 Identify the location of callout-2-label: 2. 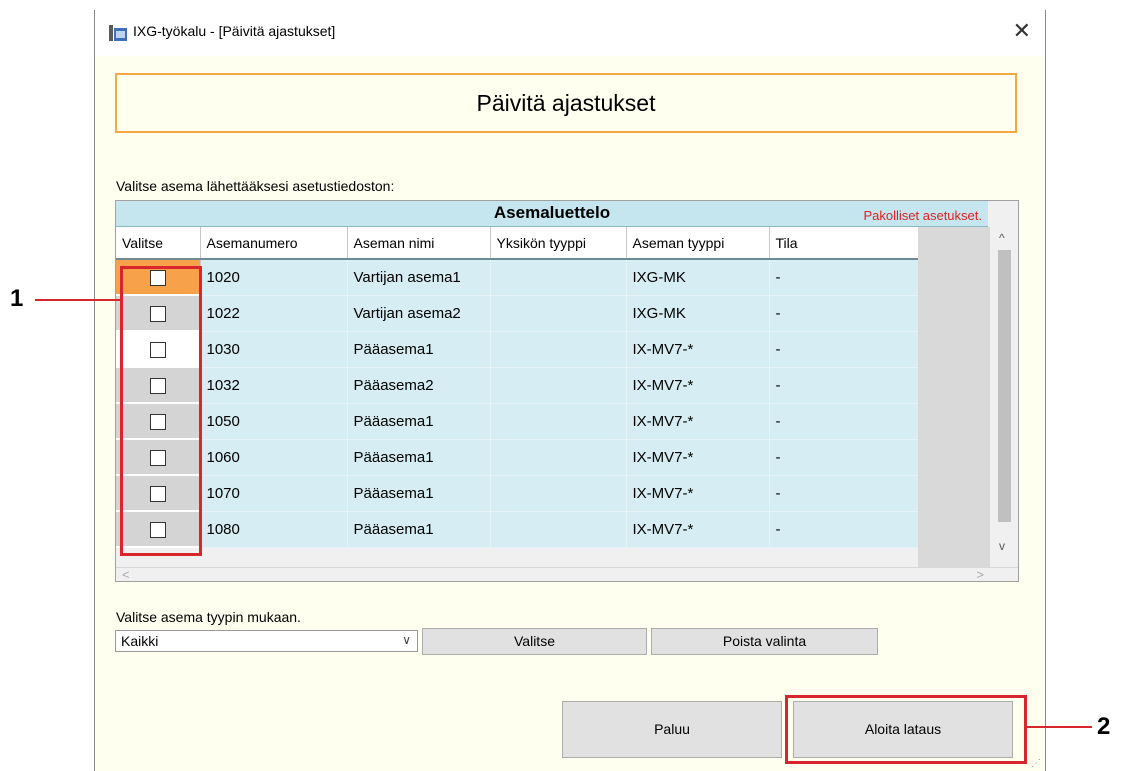
(1104, 726).